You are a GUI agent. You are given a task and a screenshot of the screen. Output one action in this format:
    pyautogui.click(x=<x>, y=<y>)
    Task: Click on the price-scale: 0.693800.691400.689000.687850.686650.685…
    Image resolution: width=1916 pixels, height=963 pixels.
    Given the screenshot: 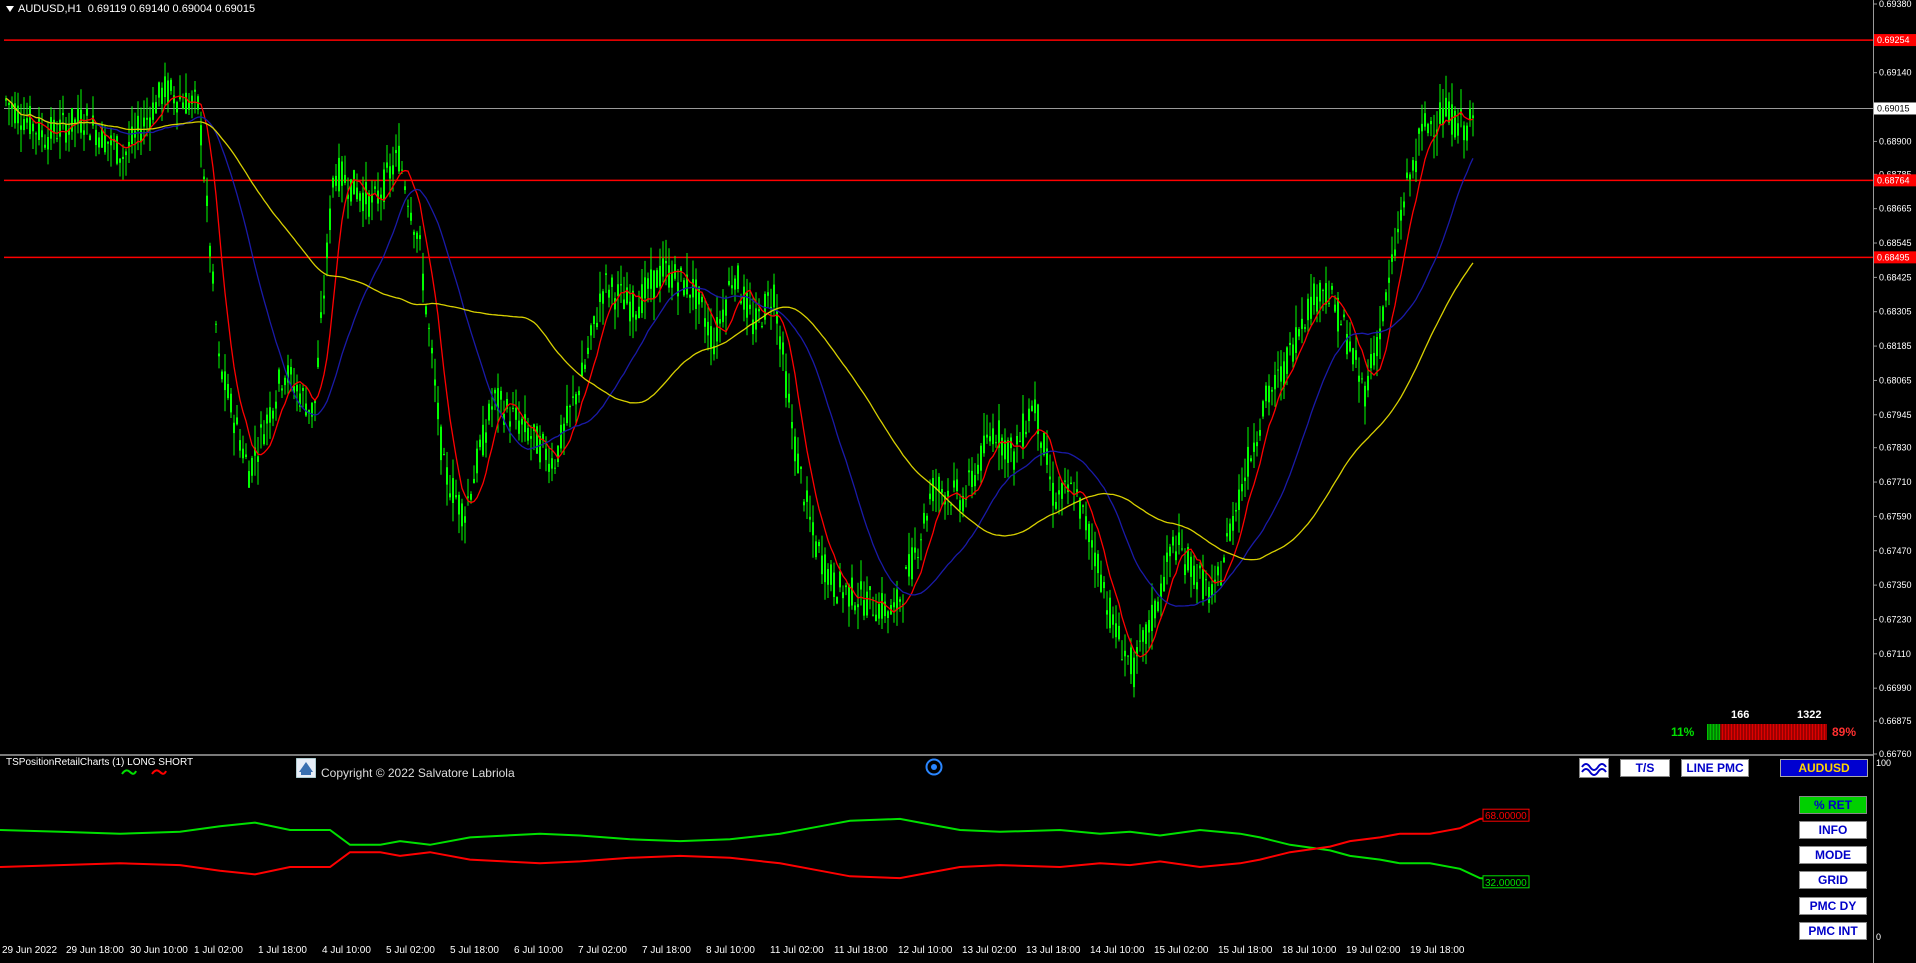 What is the action you would take?
    pyautogui.click(x=1894, y=481)
    